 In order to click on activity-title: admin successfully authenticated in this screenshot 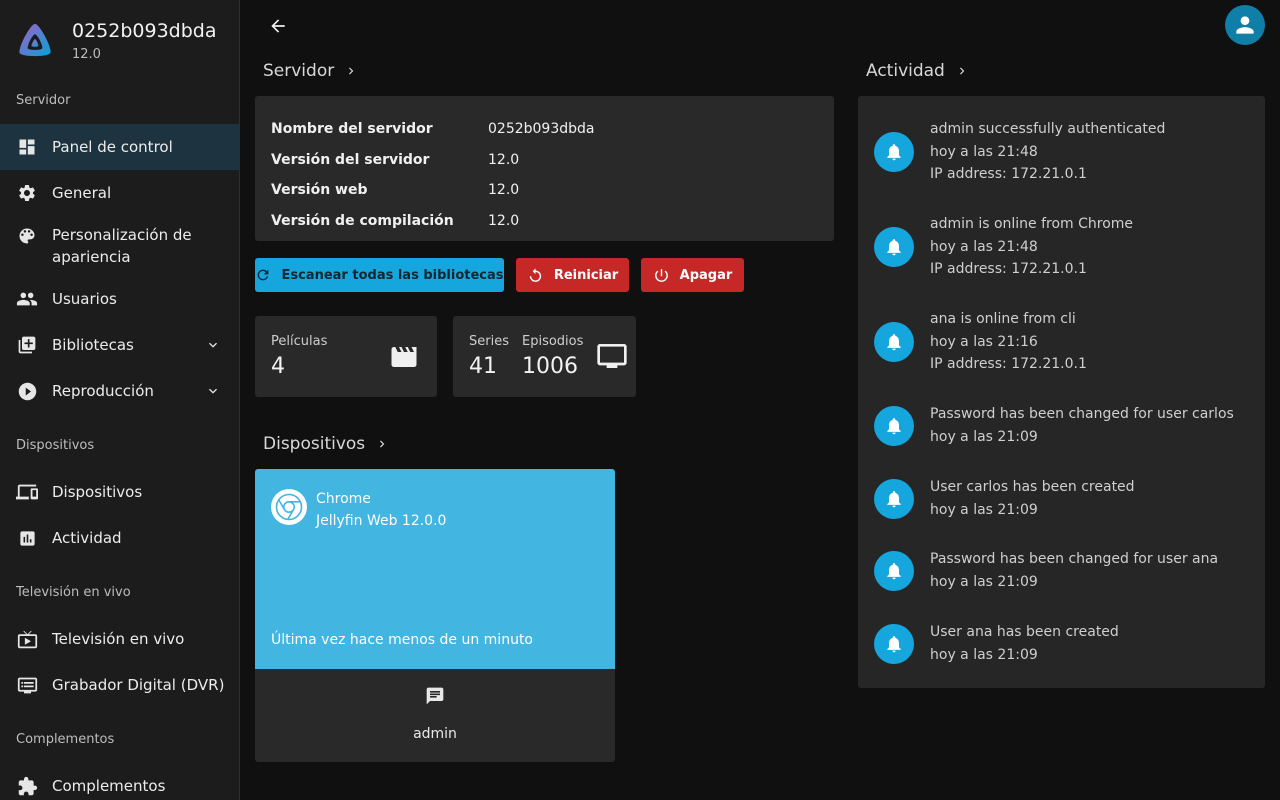, I will do `click(1048, 129)`.